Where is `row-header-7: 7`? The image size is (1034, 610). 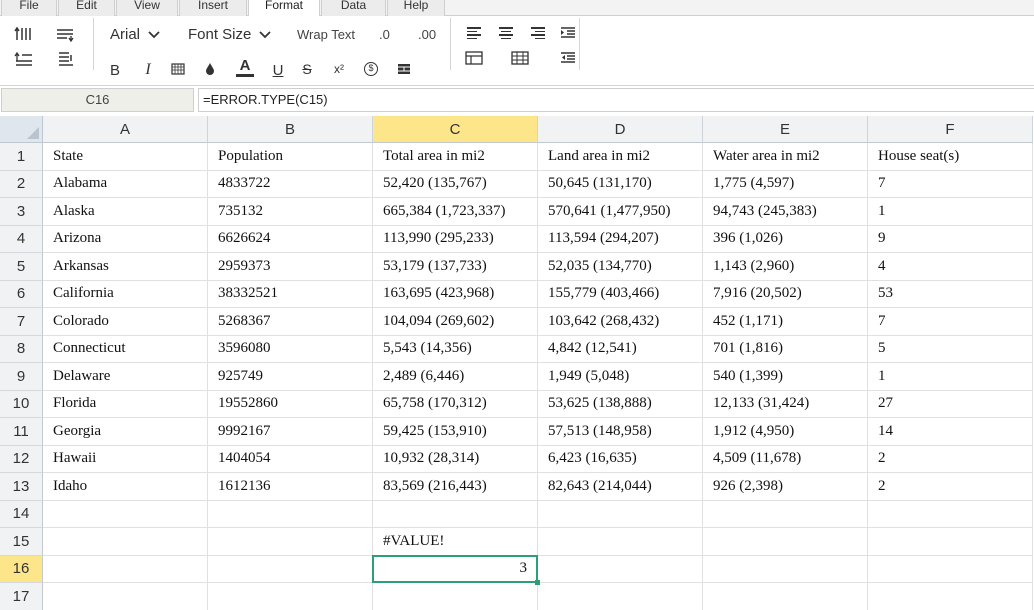
row-header-7: 7 is located at coordinates (21, 322).